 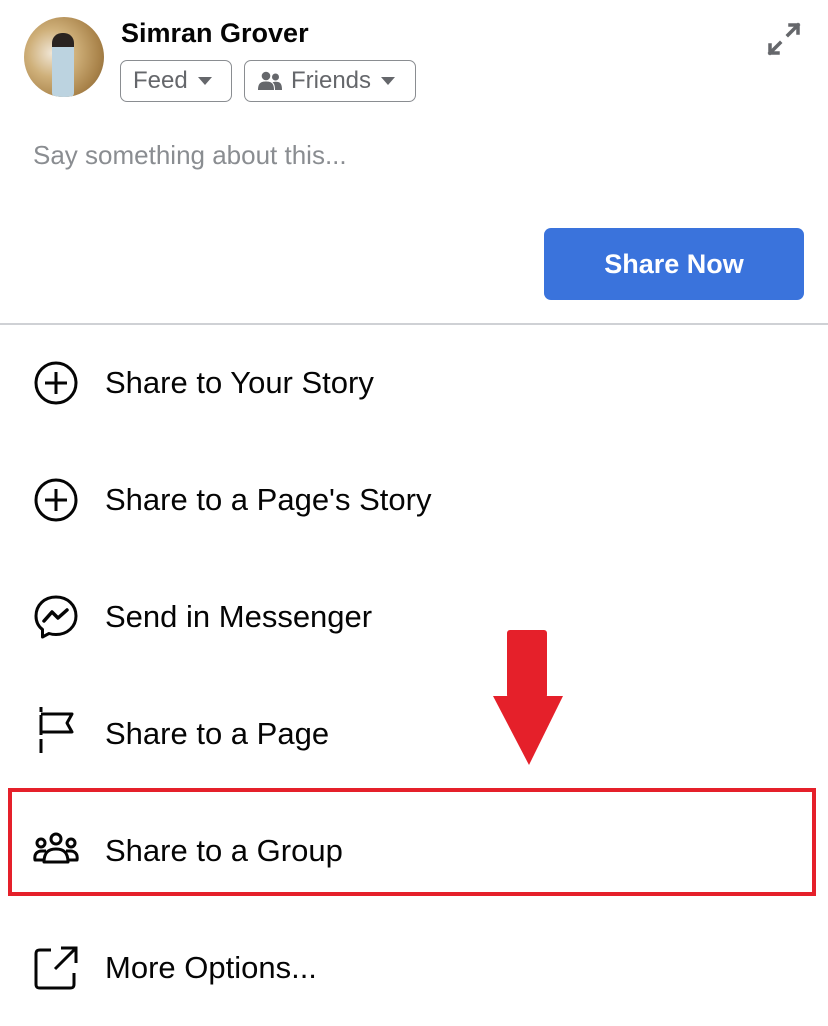 I want to click on menu-item-label: Share to a Page, so click(x=217, y=733).